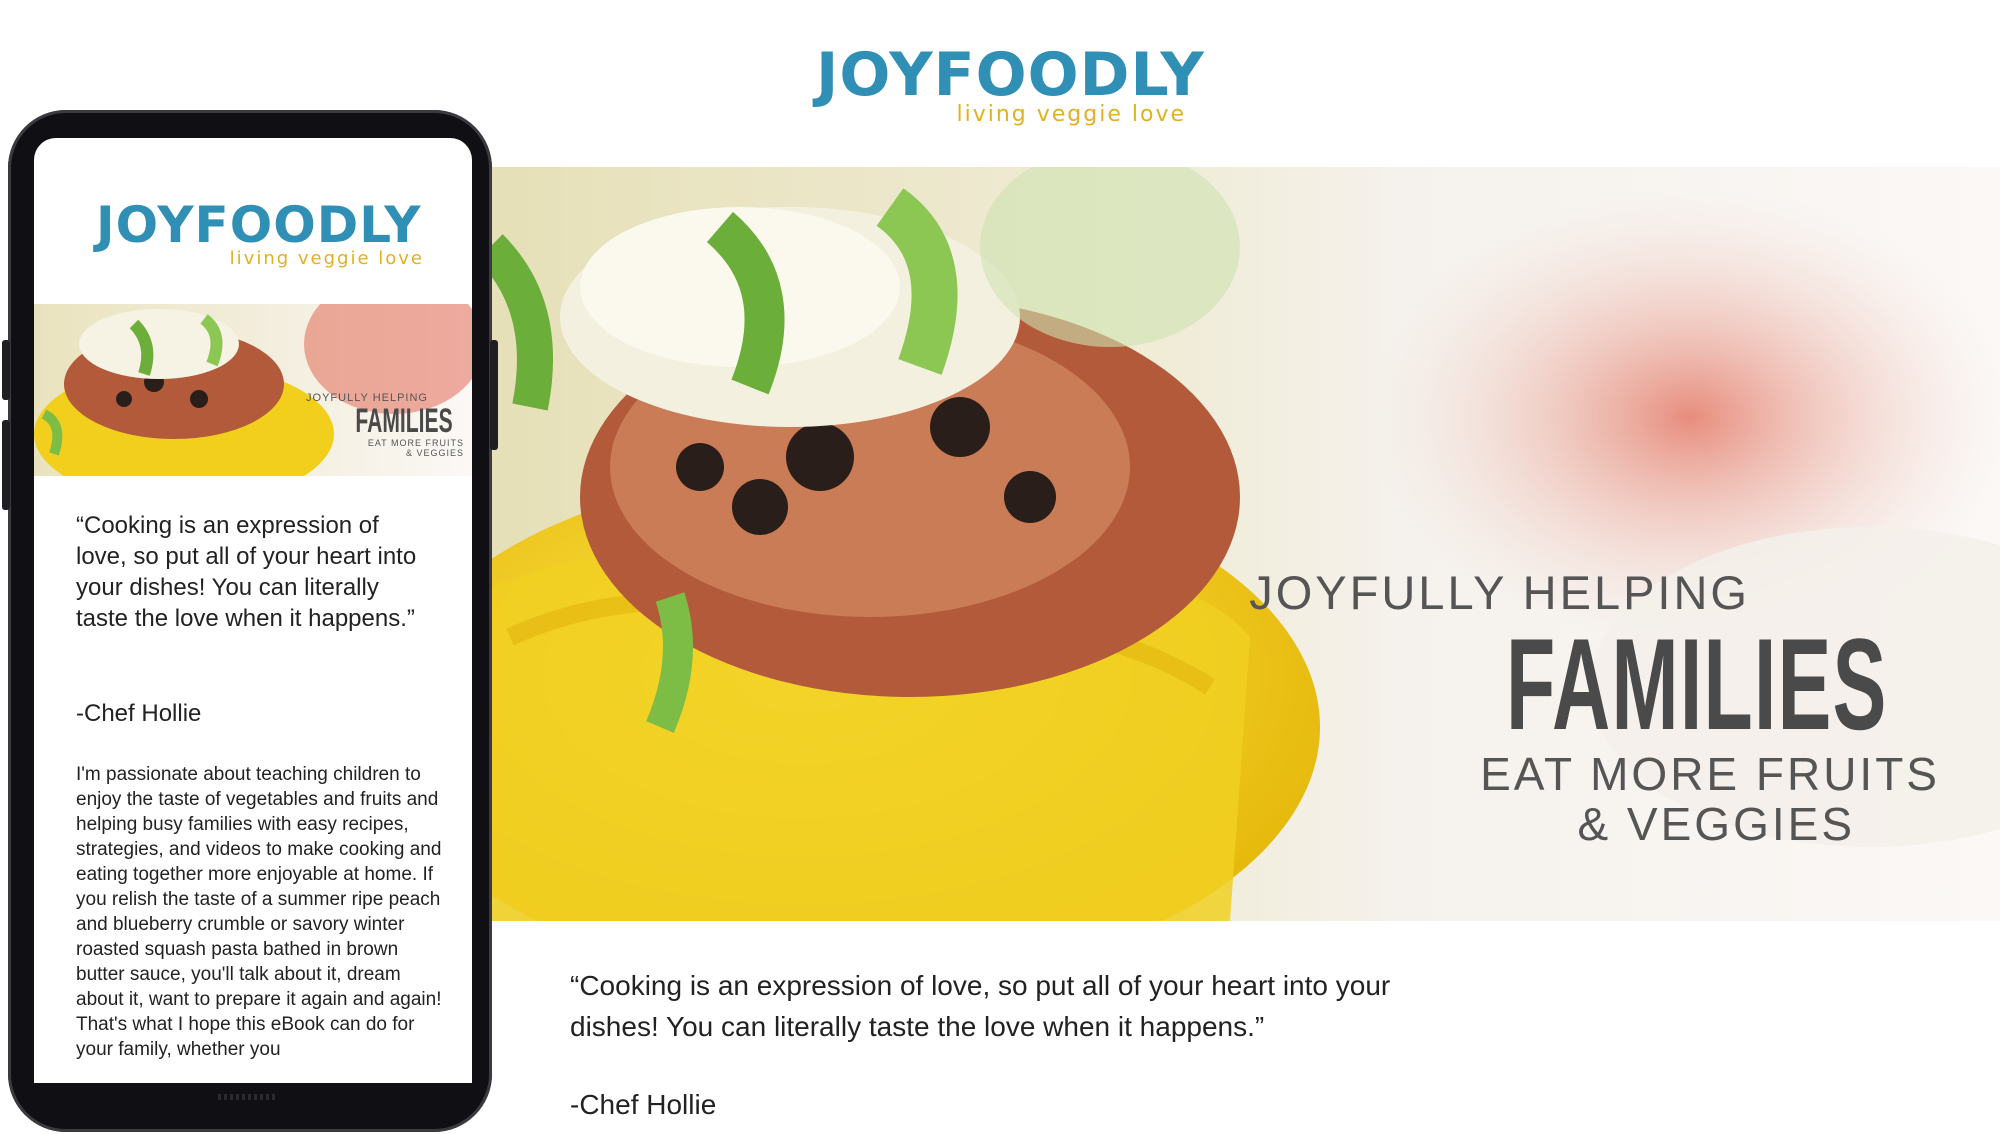  I want to click on phone-site-logo: JOYFOODLY living veggie love, so click(260, 233).